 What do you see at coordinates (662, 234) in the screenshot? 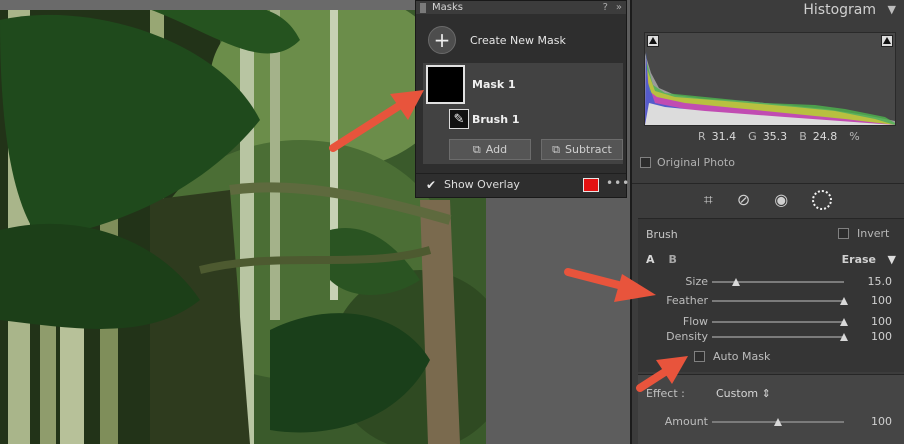
I see `brush-title: Brush` at bounding box center [662, 234].